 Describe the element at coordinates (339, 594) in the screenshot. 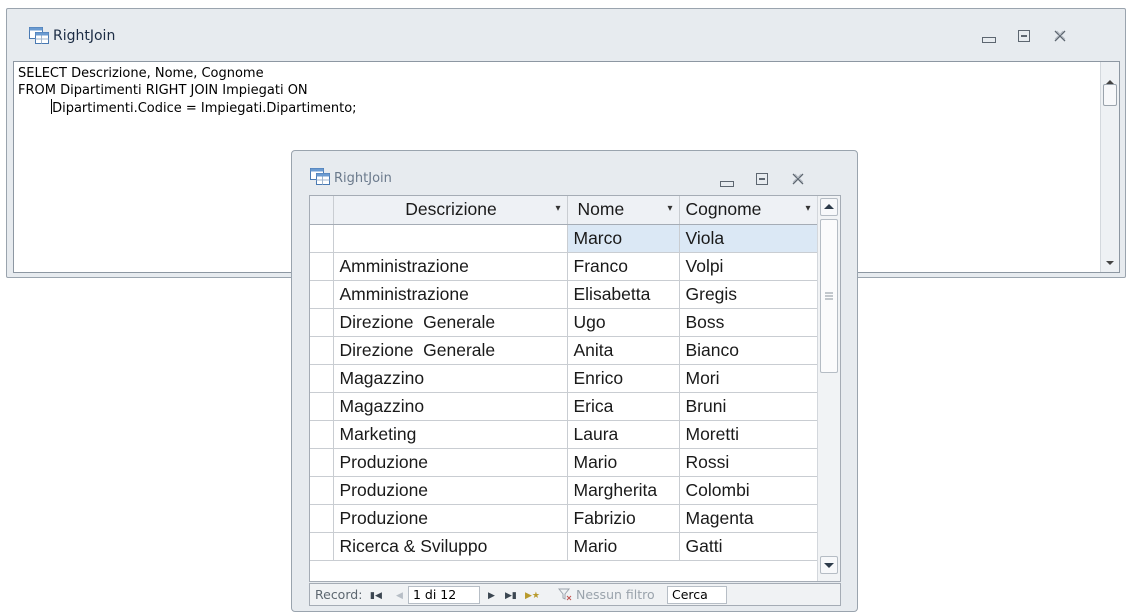

I see `record-label: Record:` at that location.